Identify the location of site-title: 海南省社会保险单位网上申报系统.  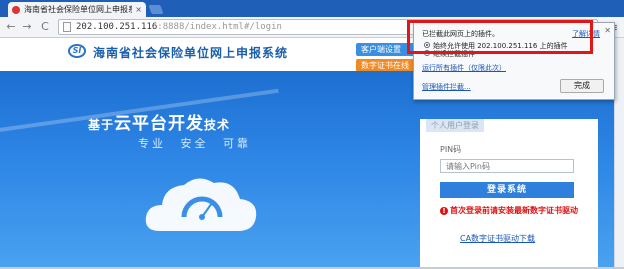
(191, 53).